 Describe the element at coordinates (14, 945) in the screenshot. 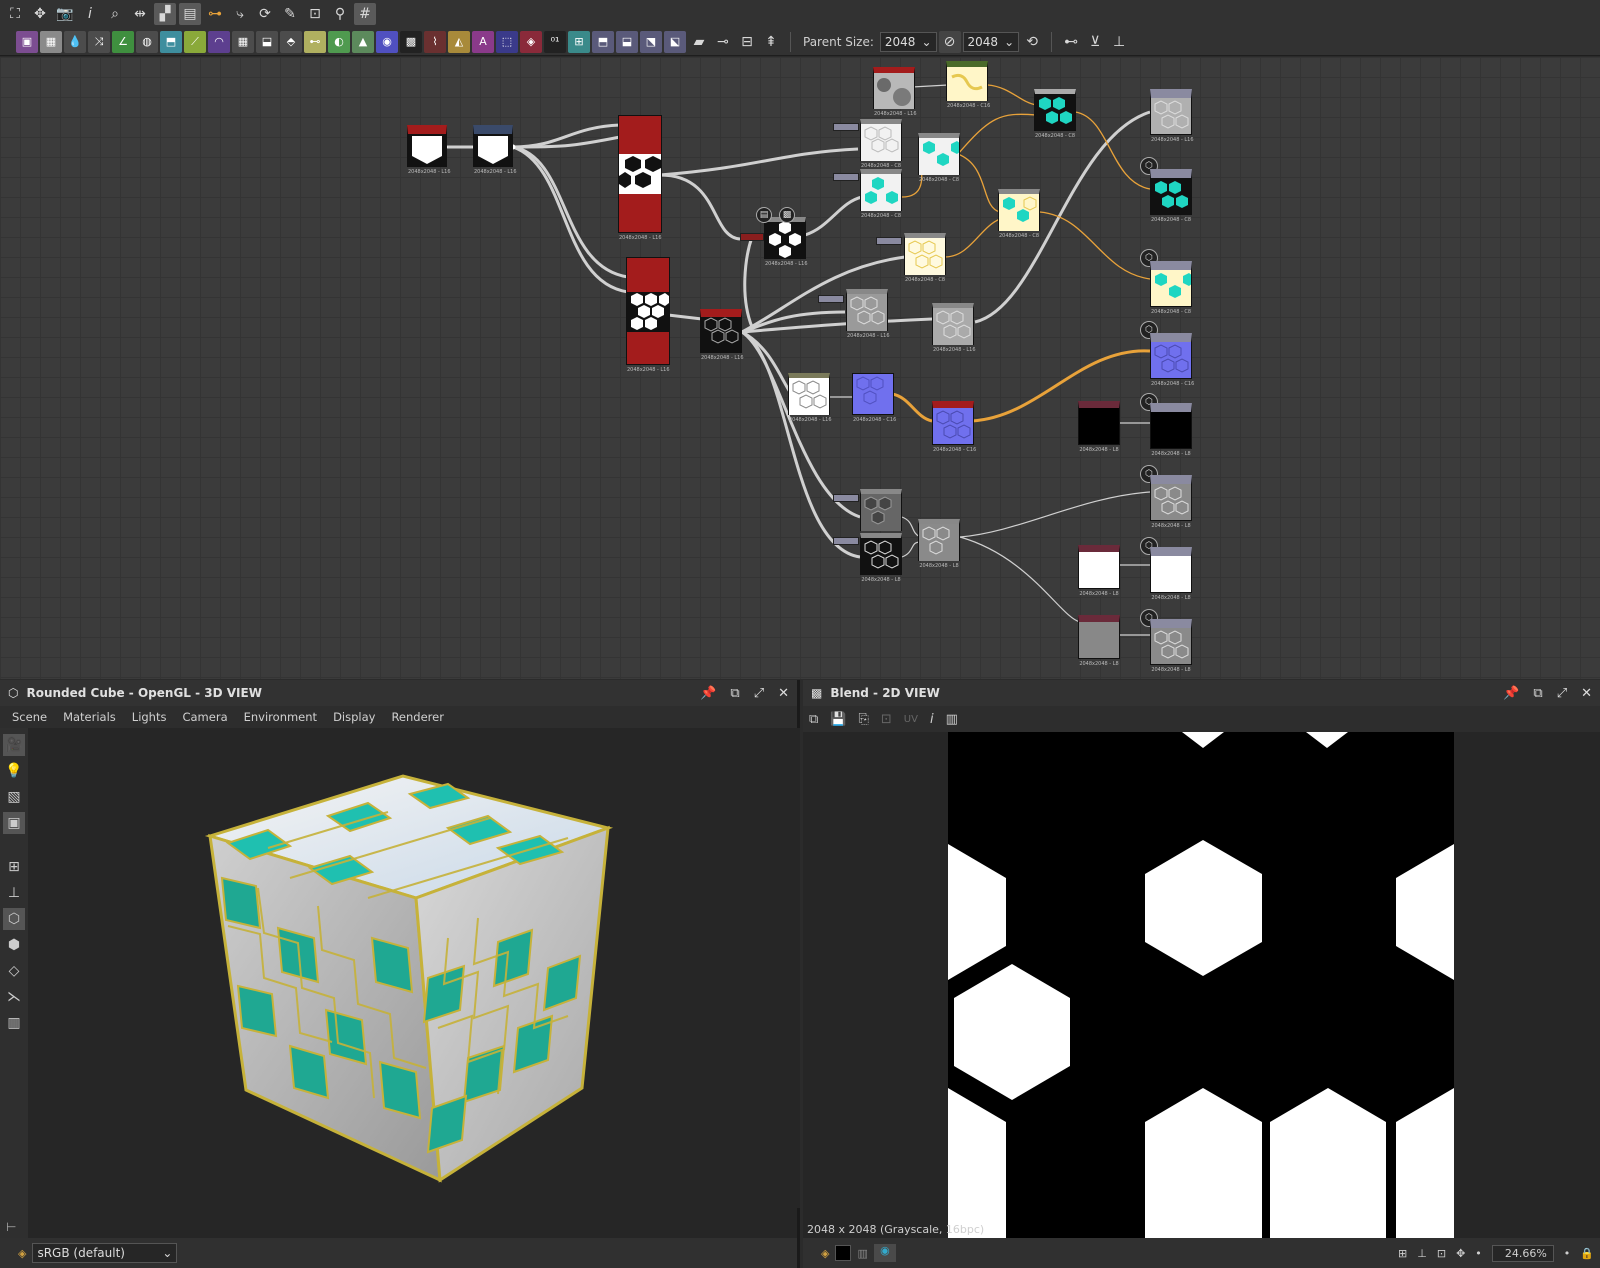

I see `wireframe-icon: ⬢` at that location.